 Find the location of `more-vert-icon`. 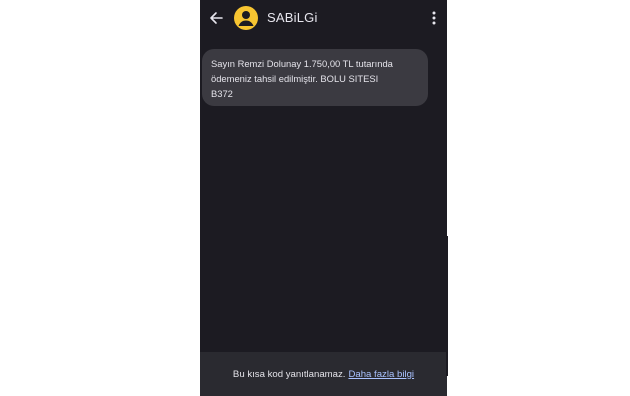

more-vert-icon is located at coordinates (434, 18).